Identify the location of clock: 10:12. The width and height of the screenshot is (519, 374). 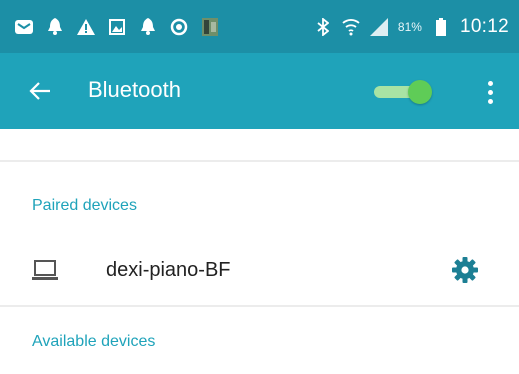
(484, 26).